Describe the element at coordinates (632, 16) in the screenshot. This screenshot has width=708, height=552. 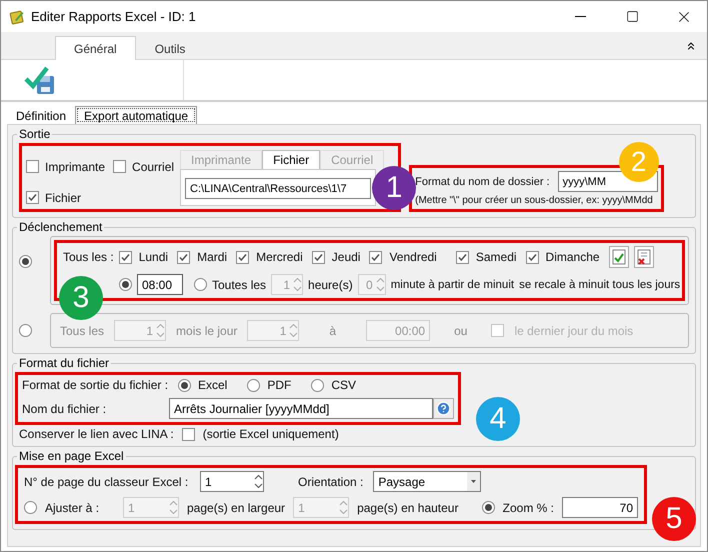
I see `maximize-icon` at that location.